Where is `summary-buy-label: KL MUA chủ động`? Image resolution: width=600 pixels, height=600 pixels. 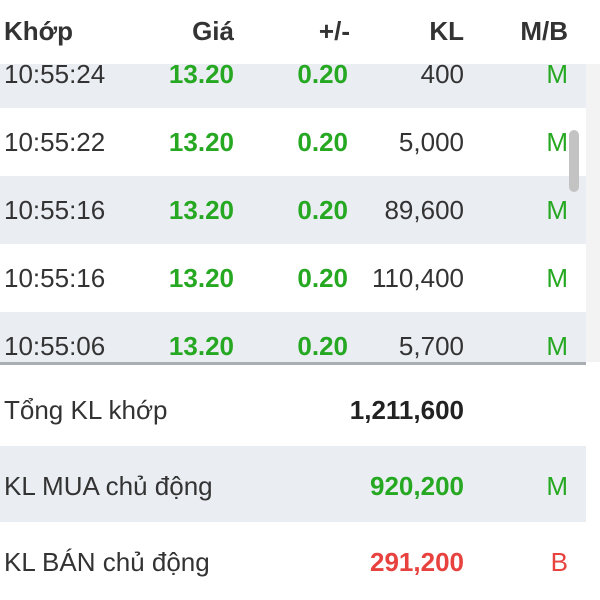
summary-buy-label: KL MUA chủ động is located at coordinates (108, 486).